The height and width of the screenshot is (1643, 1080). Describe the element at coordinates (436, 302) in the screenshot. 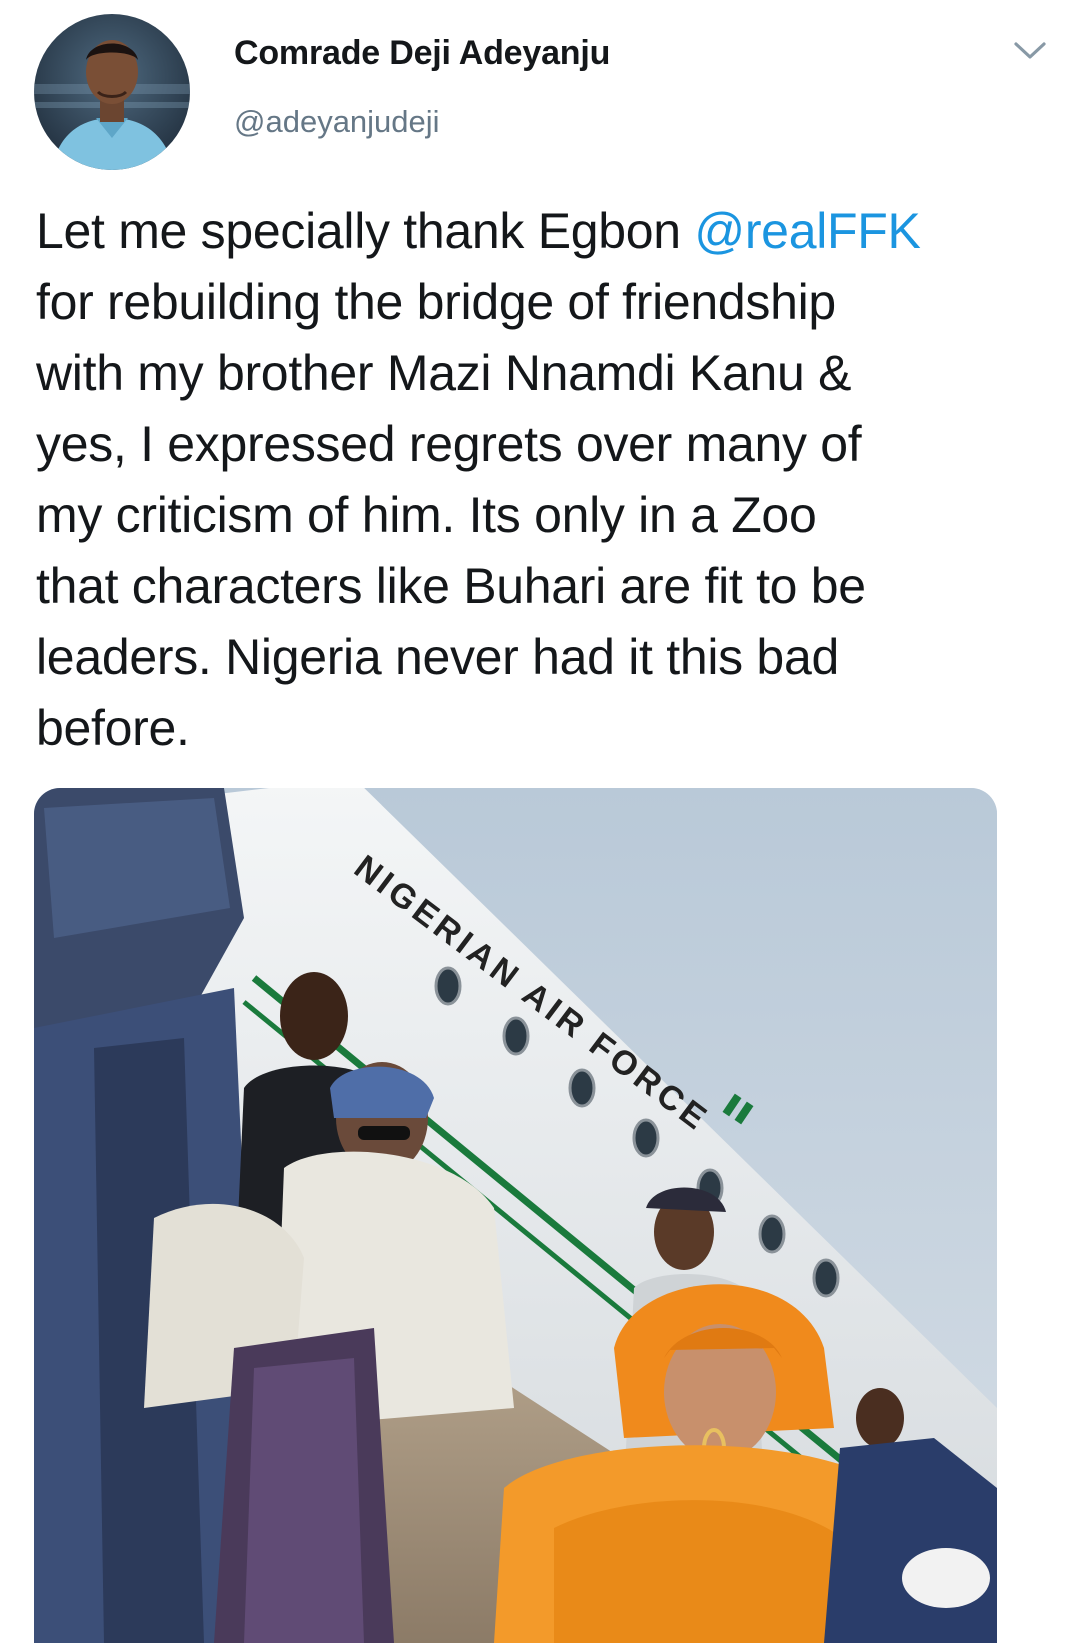

I see `tweet-text-line: for rebuilding the bridge of friendship` at that location.